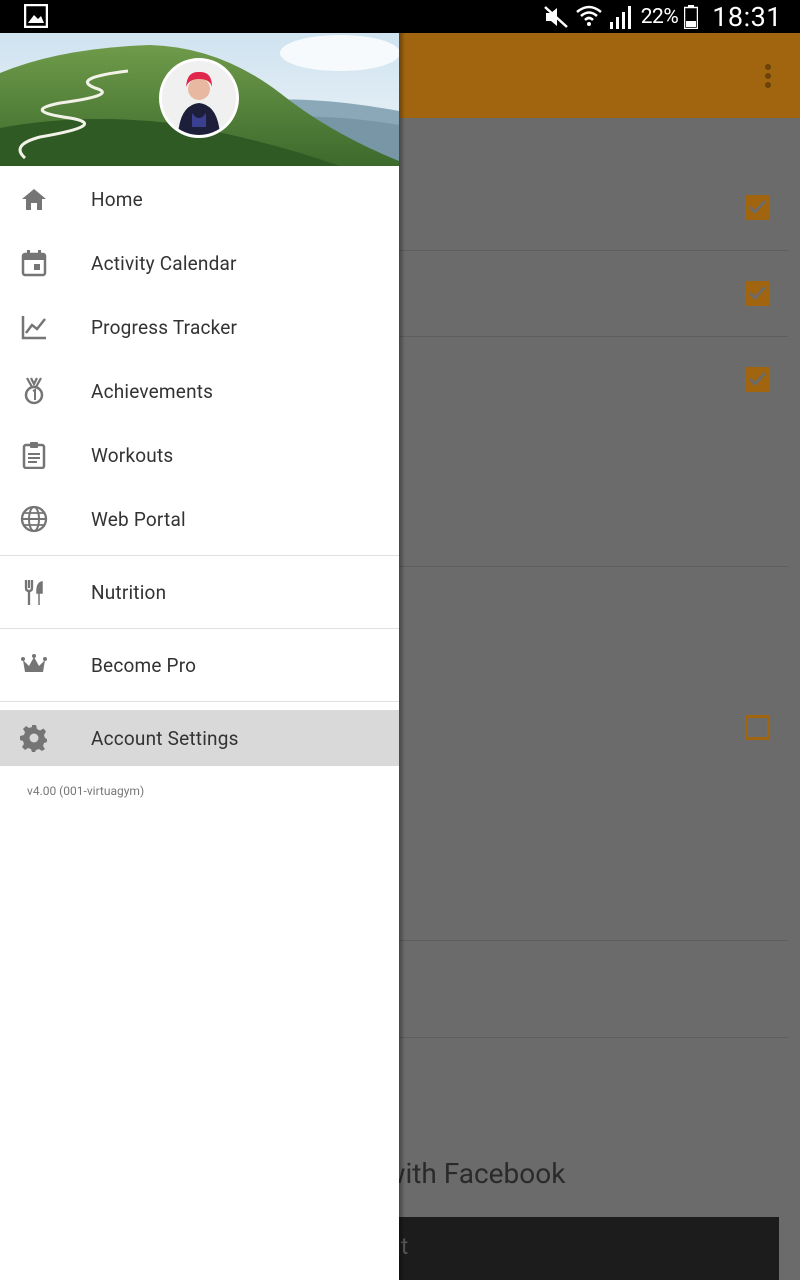  I want to click on signal-icon, so click(620, 17).